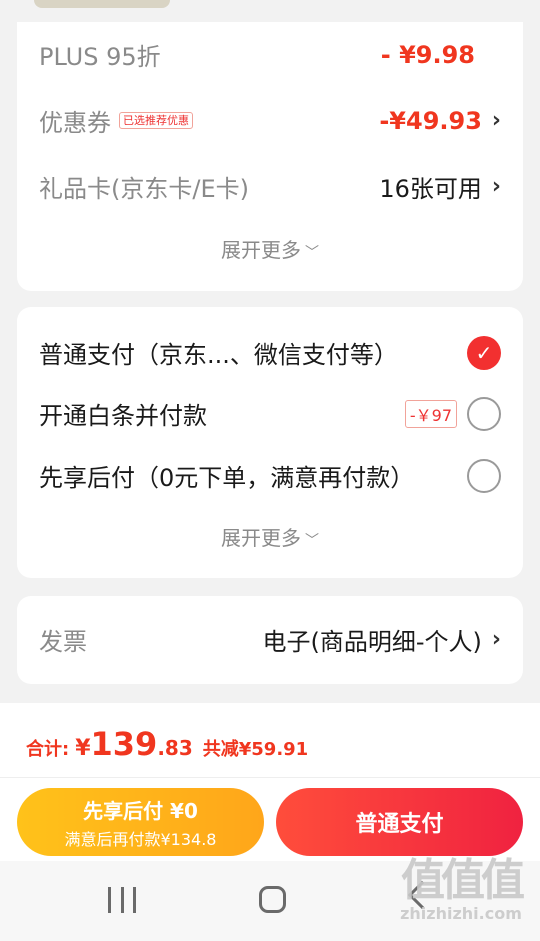 The width and height of the screenshot is (540, 941). I want to click on watermark: 值值值 zhizhizhi.com, so click(461, 897).